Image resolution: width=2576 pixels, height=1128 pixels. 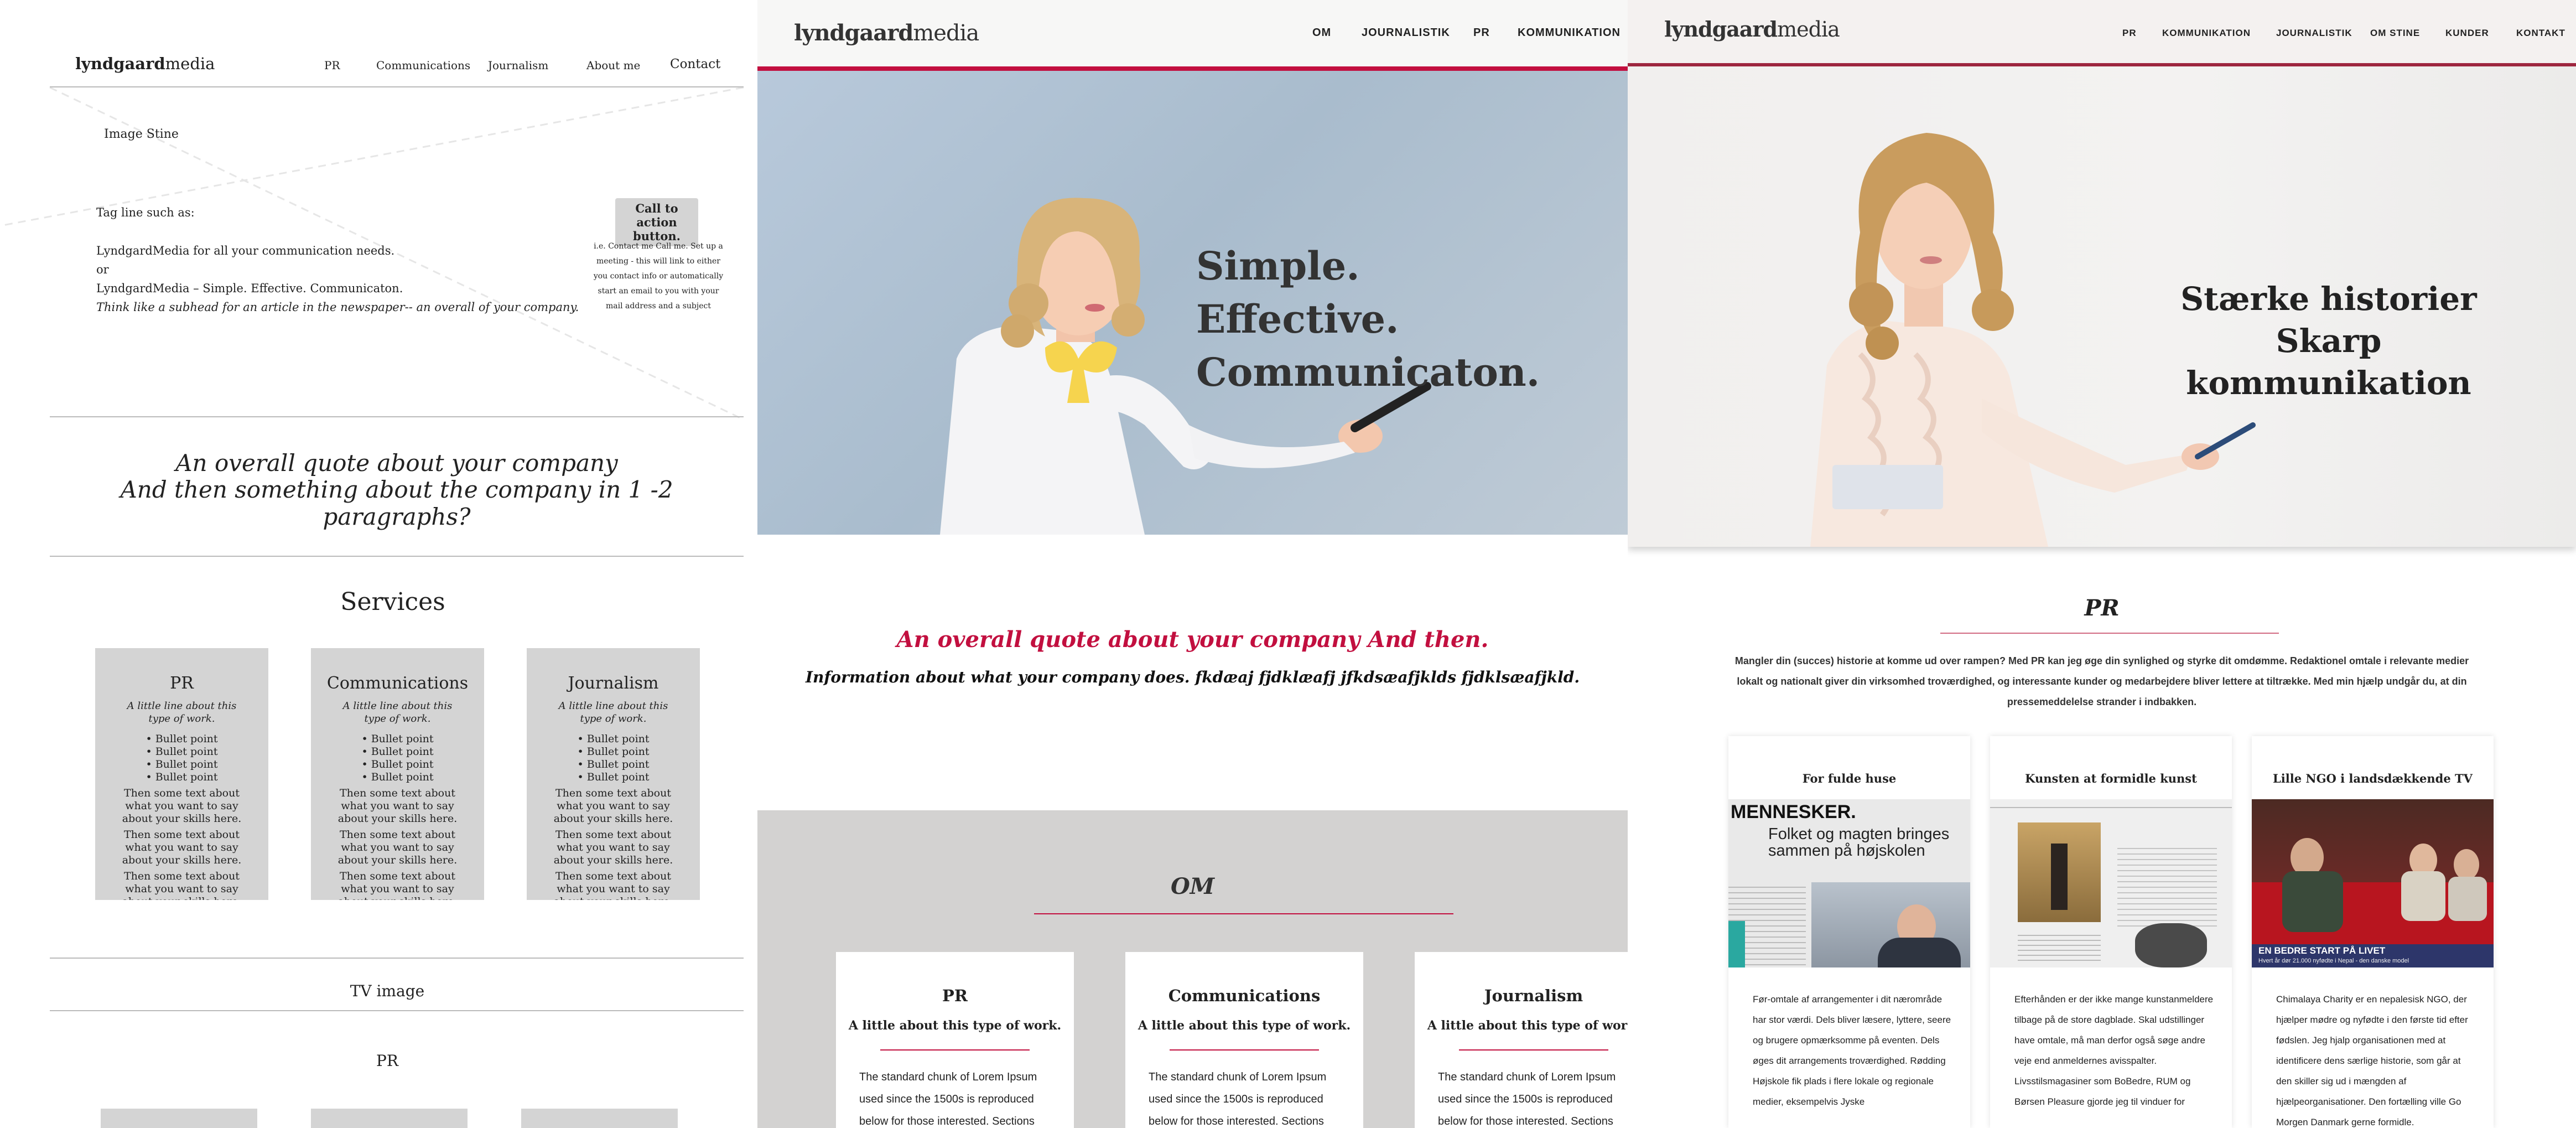 I want to click on card-title: Journalism, so click(x=1534, y=995).